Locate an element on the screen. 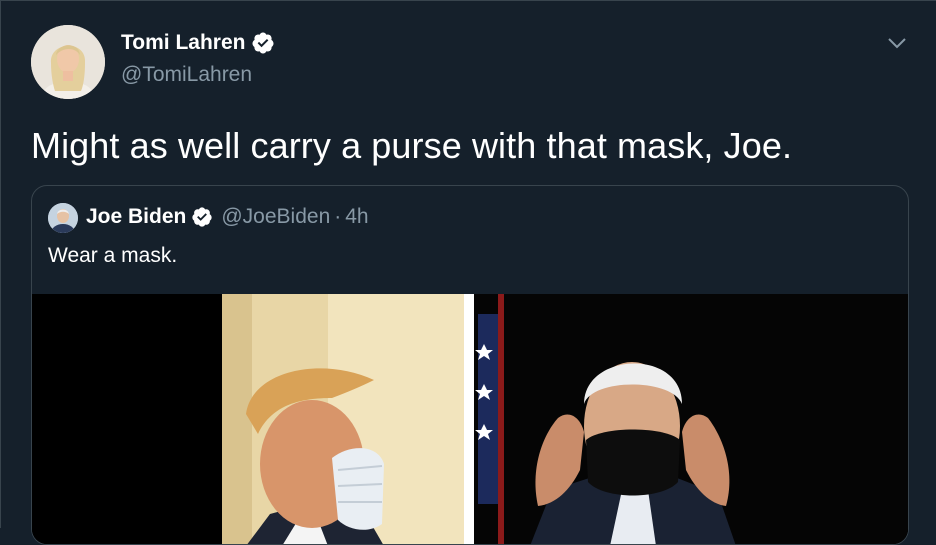 This screenshot has width=936, height=545. author-avatar is located at coordinates (68, 62).